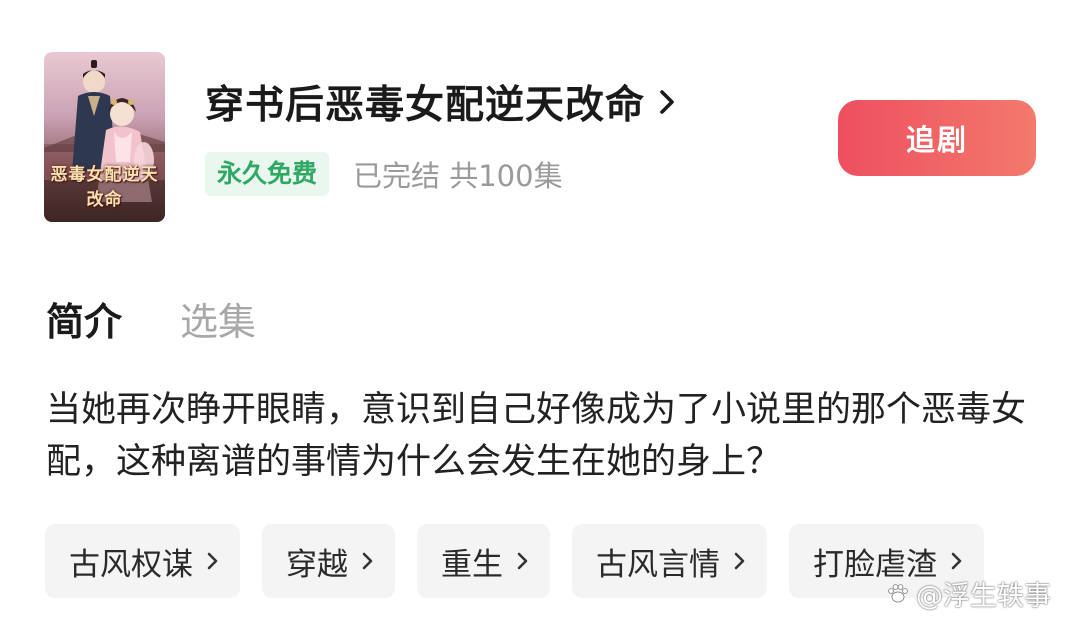 The width and height of the screenshot is (1080, 631). I want to click on tag-chip: 重生, so click(483, 561).